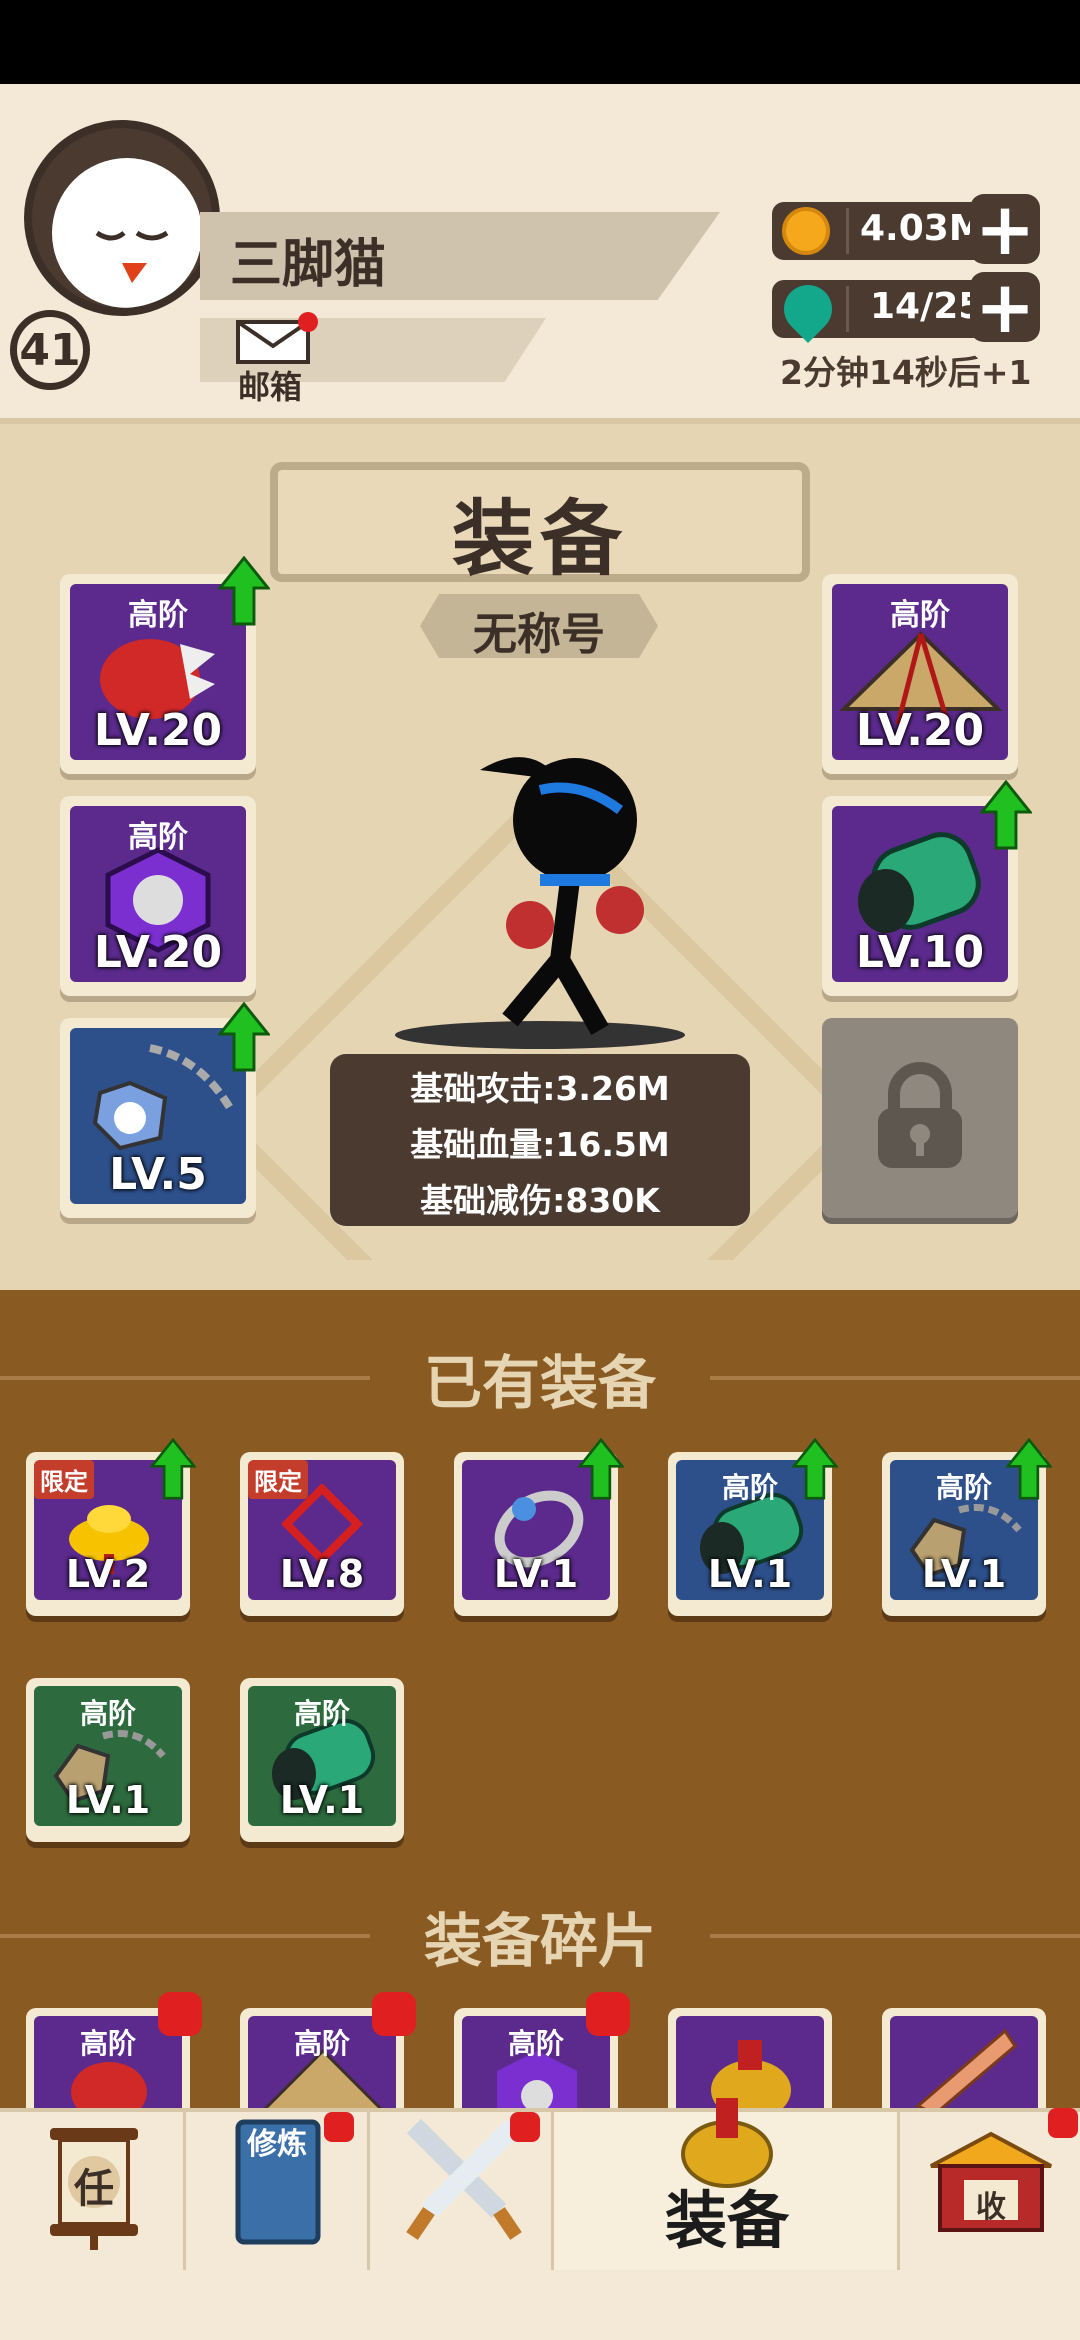 The height and width of the screenshot is (2340, 1080). I want to click on stamina-drop-icon, so click(808, 309).